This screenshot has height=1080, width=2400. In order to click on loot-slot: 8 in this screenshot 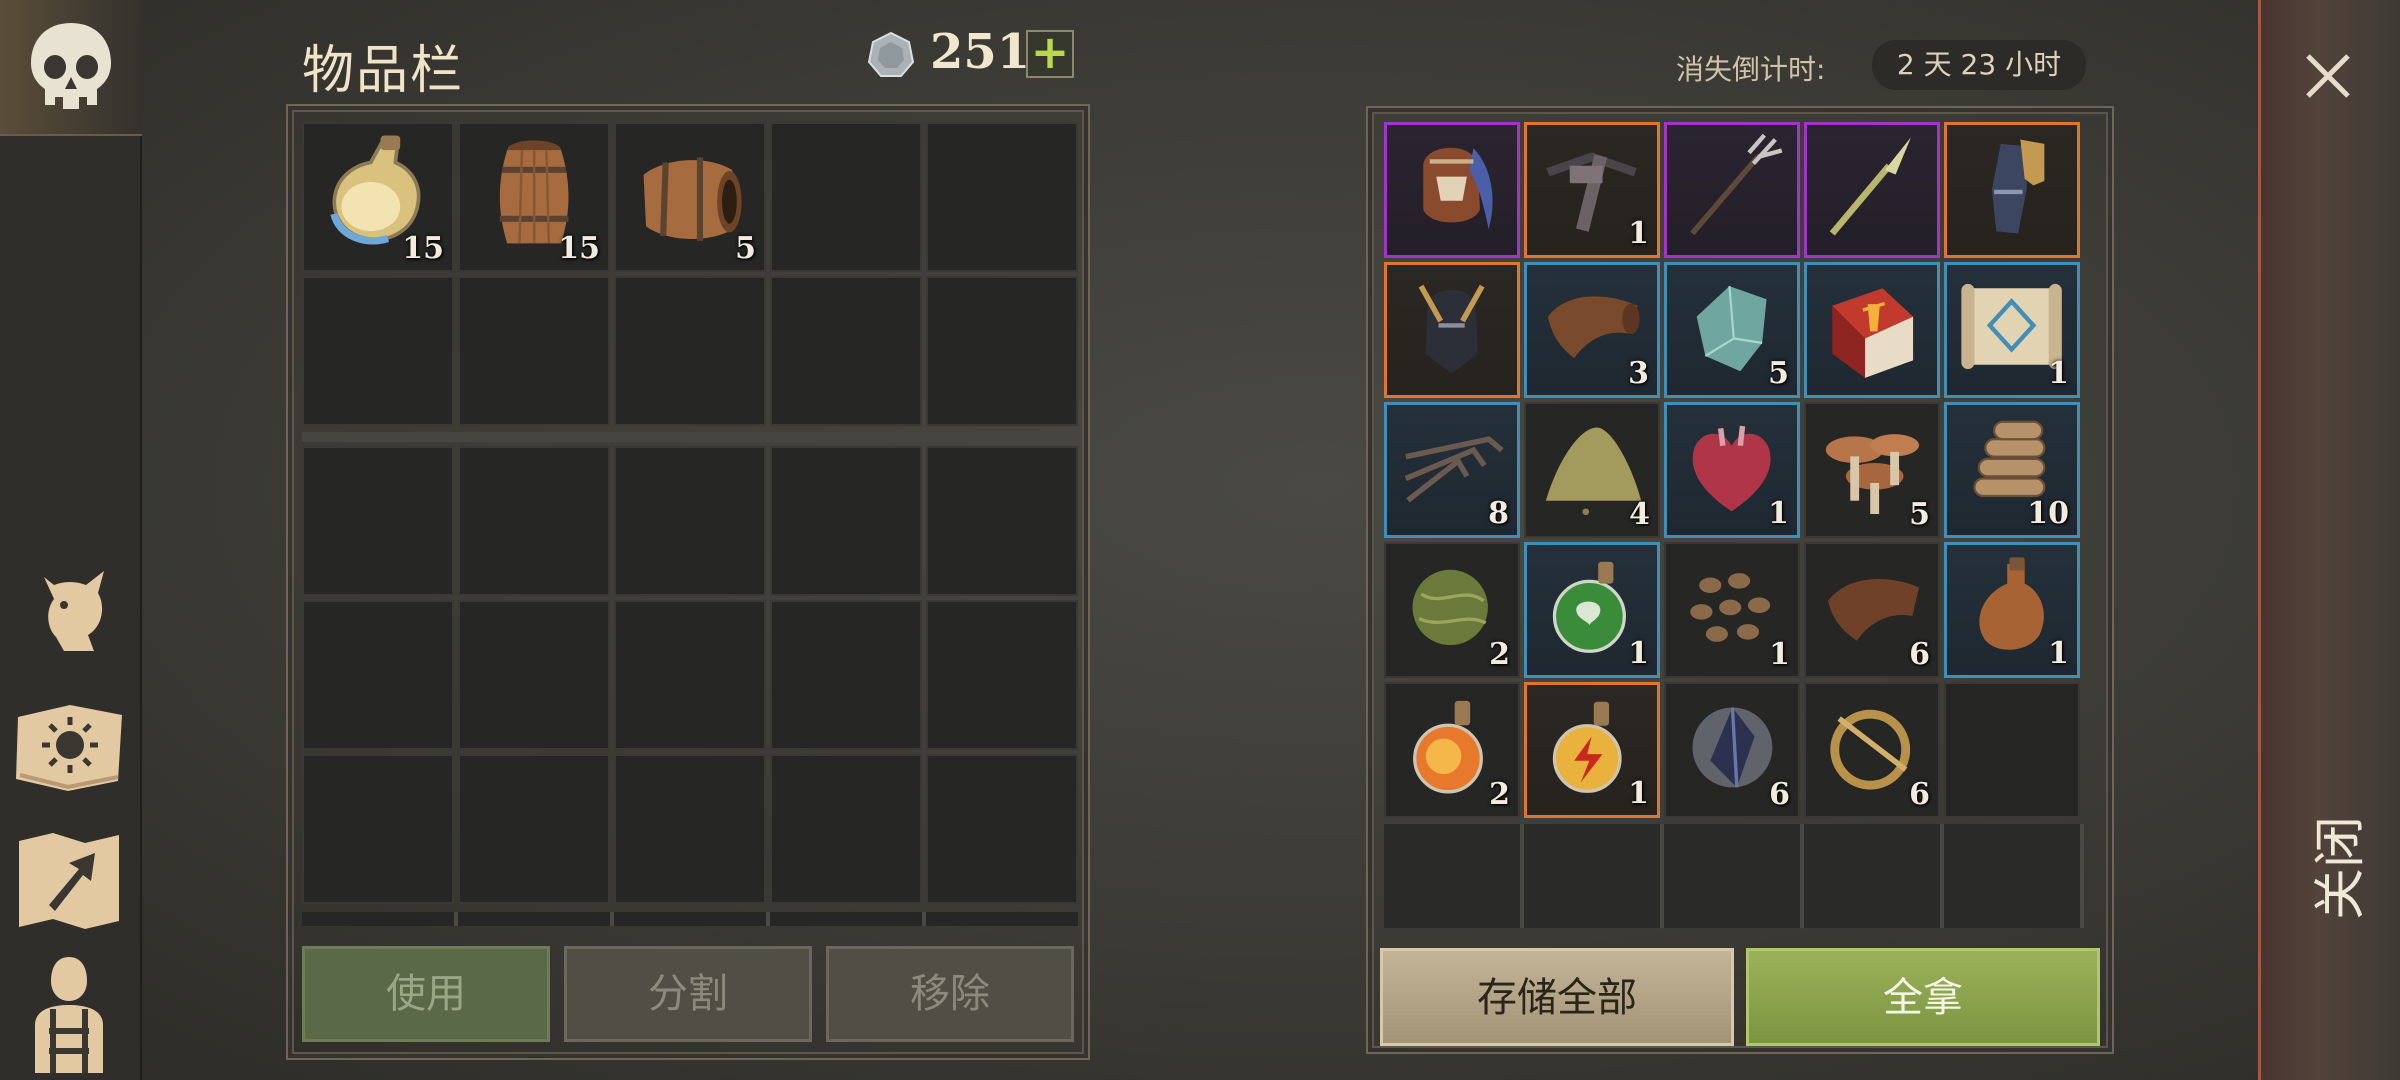, I will do `click(1452, 470)`.